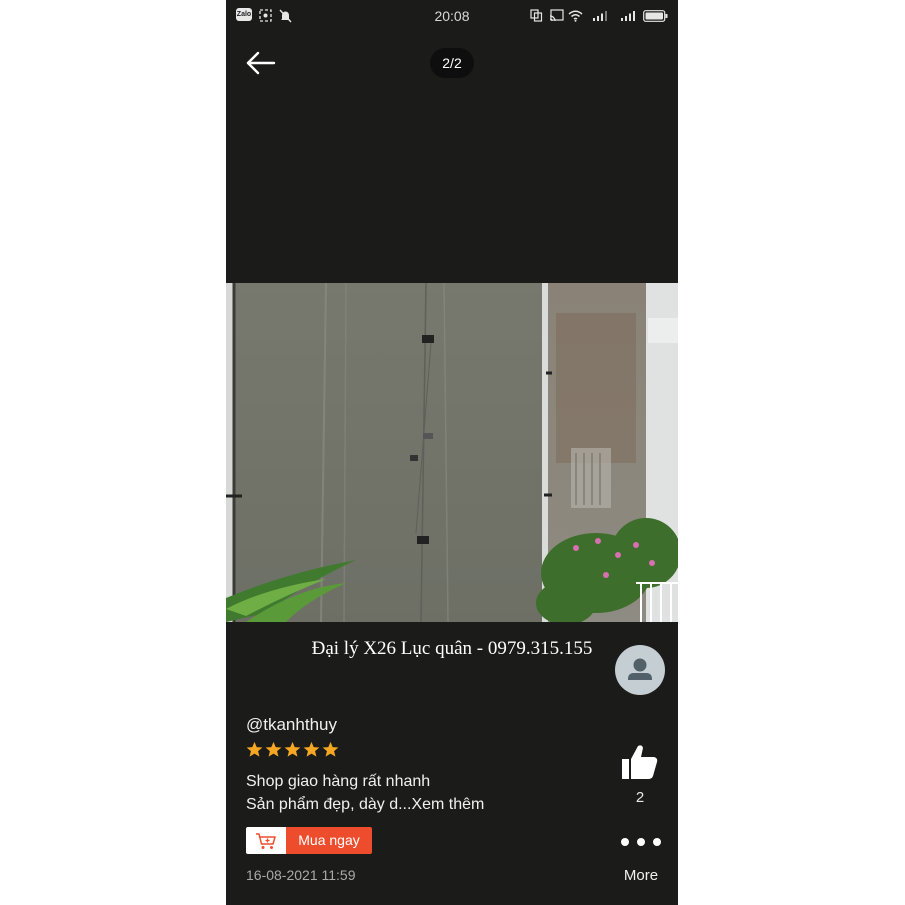 This screenshot has width=905, height=905. What do you see at coordinates (329, 840) in the screenshot?
I see `buy-now-label: Mua ngay` at bounding box center [329, 840].